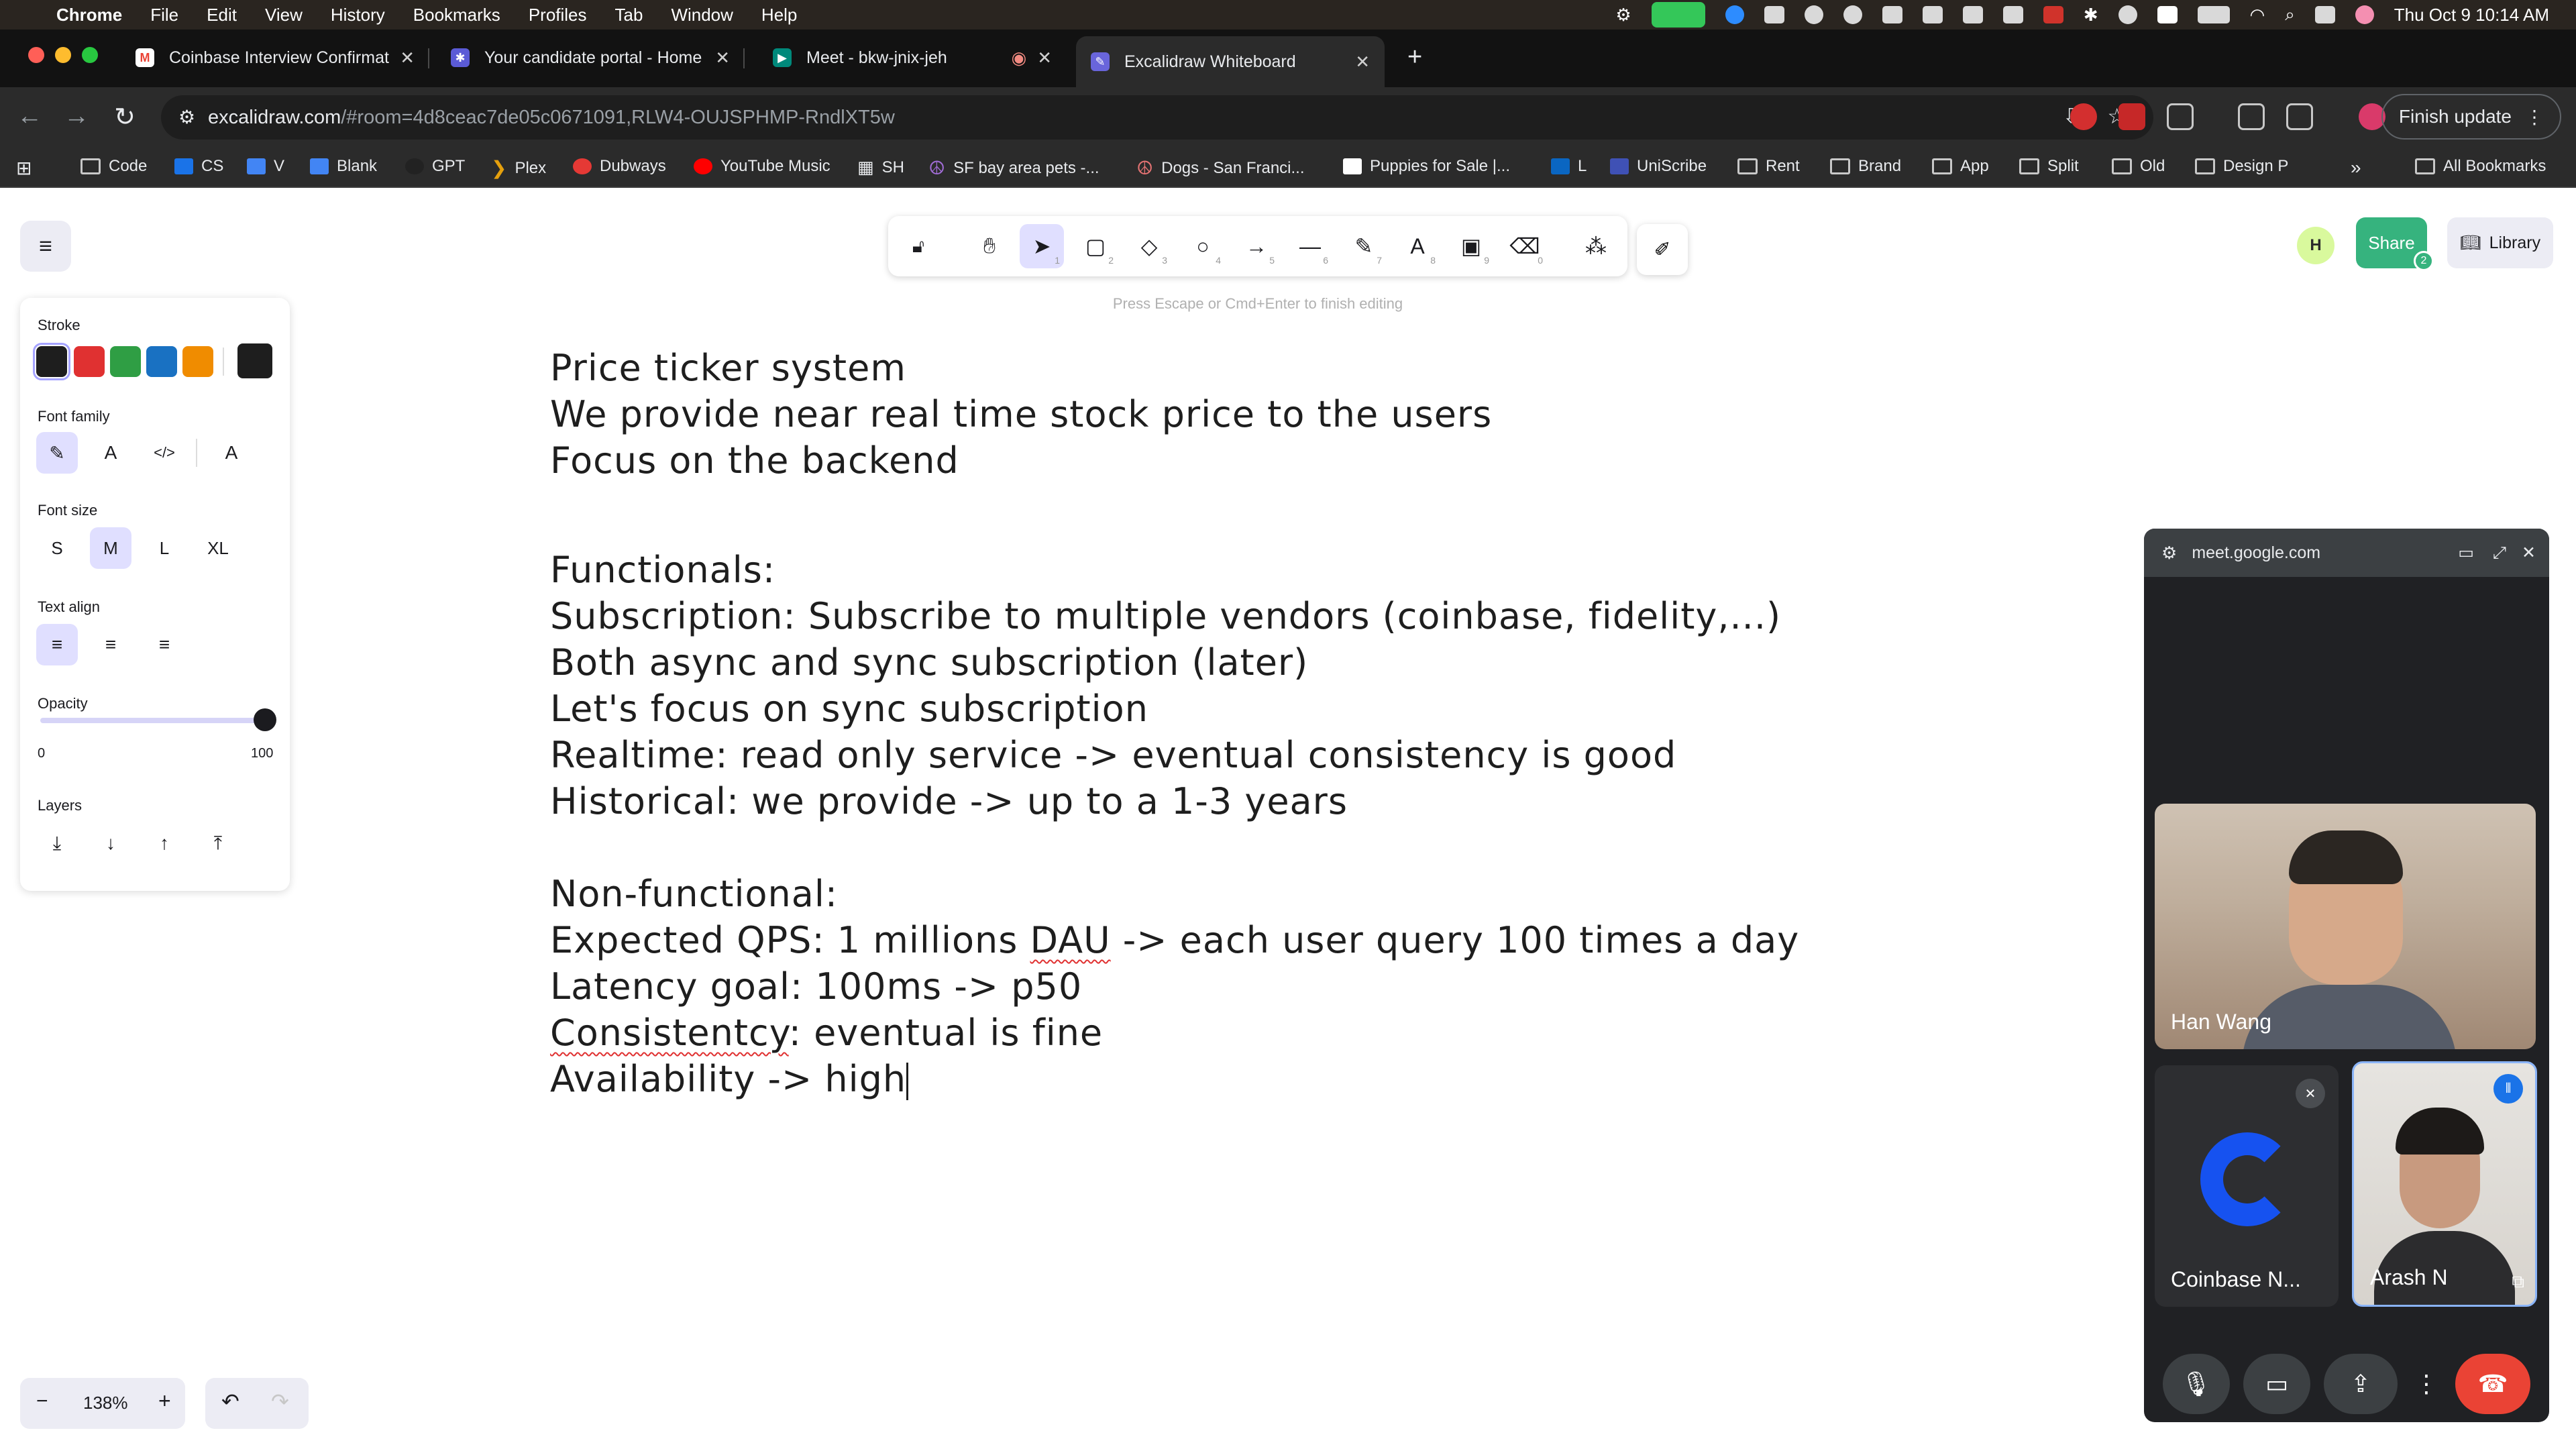  Describe the element at coordinates (218, 548) in the screenshot. I see `font-size-xl-button: XL` at that location.